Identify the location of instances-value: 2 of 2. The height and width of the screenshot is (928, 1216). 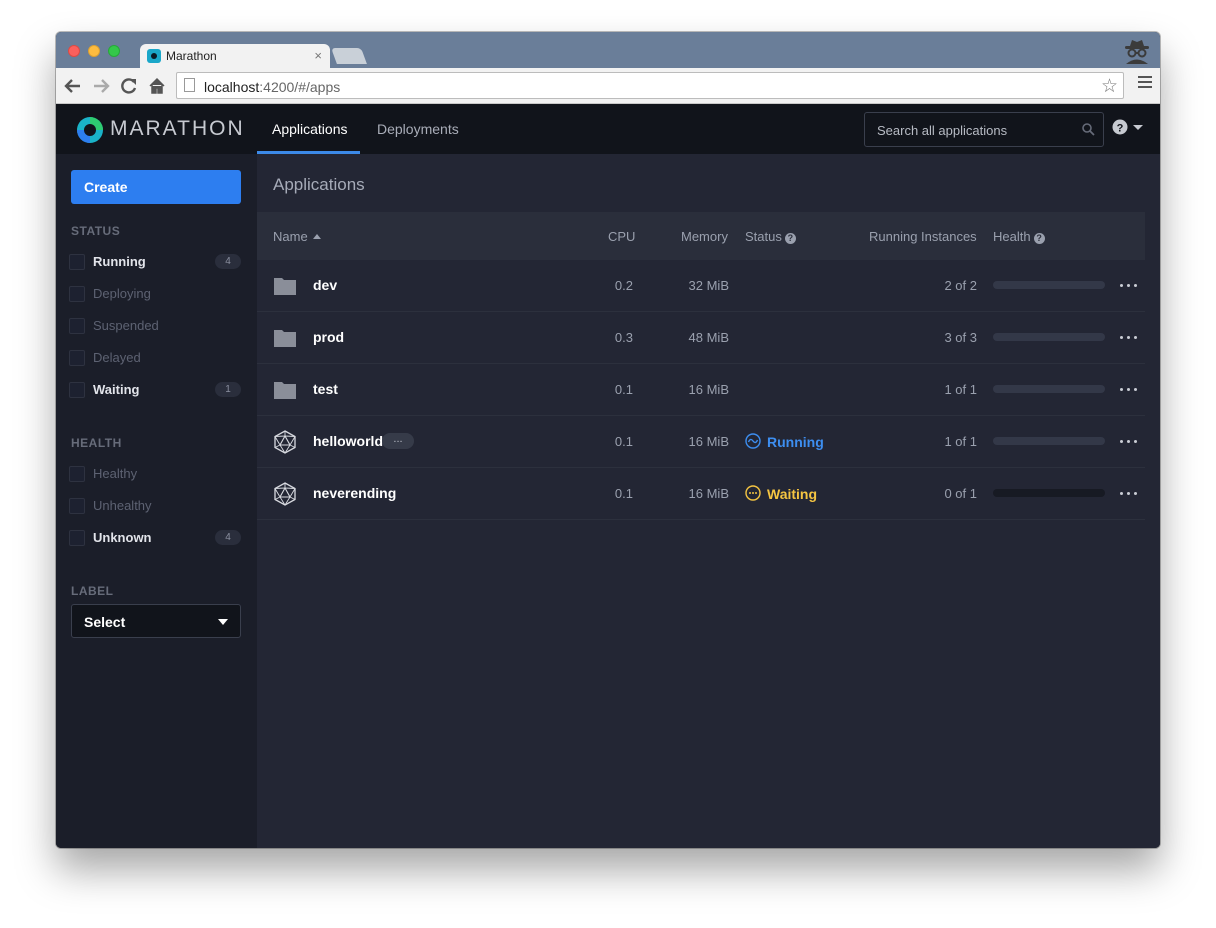
(960, 285).